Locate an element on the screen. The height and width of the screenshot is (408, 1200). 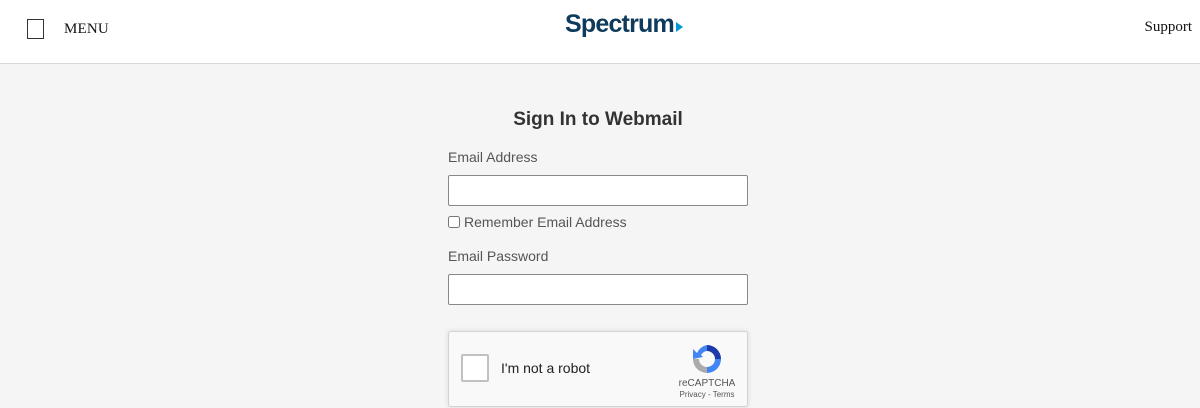
menu-icon is located at coordinates (35, 29).